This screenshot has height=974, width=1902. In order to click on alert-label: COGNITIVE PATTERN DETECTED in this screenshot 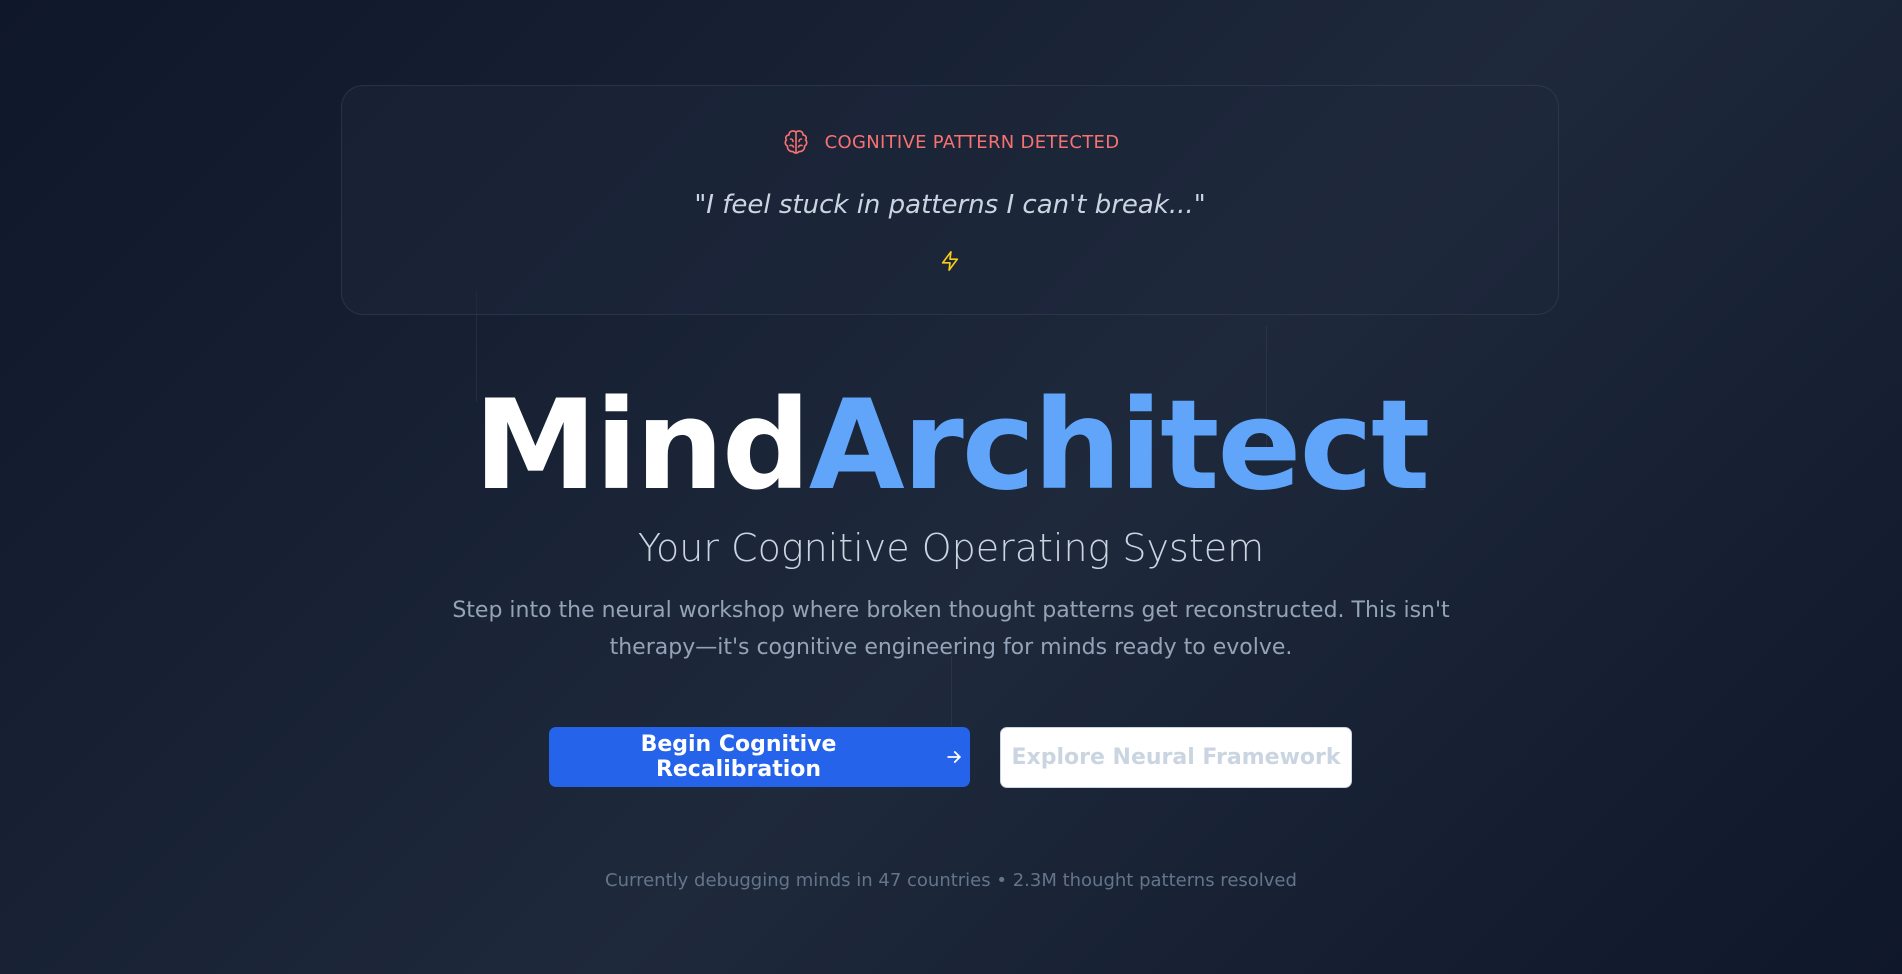, I will do `click(972, 142)`.